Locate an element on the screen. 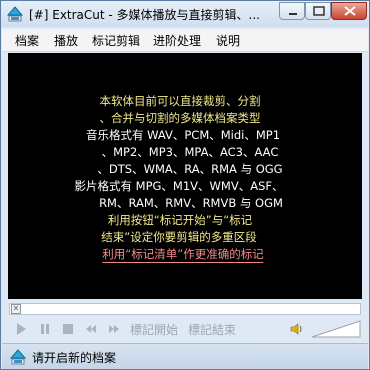 This screenshot has width=370, height=370. mark-end-button: 標記結束 is located at coordinates (212, 329).